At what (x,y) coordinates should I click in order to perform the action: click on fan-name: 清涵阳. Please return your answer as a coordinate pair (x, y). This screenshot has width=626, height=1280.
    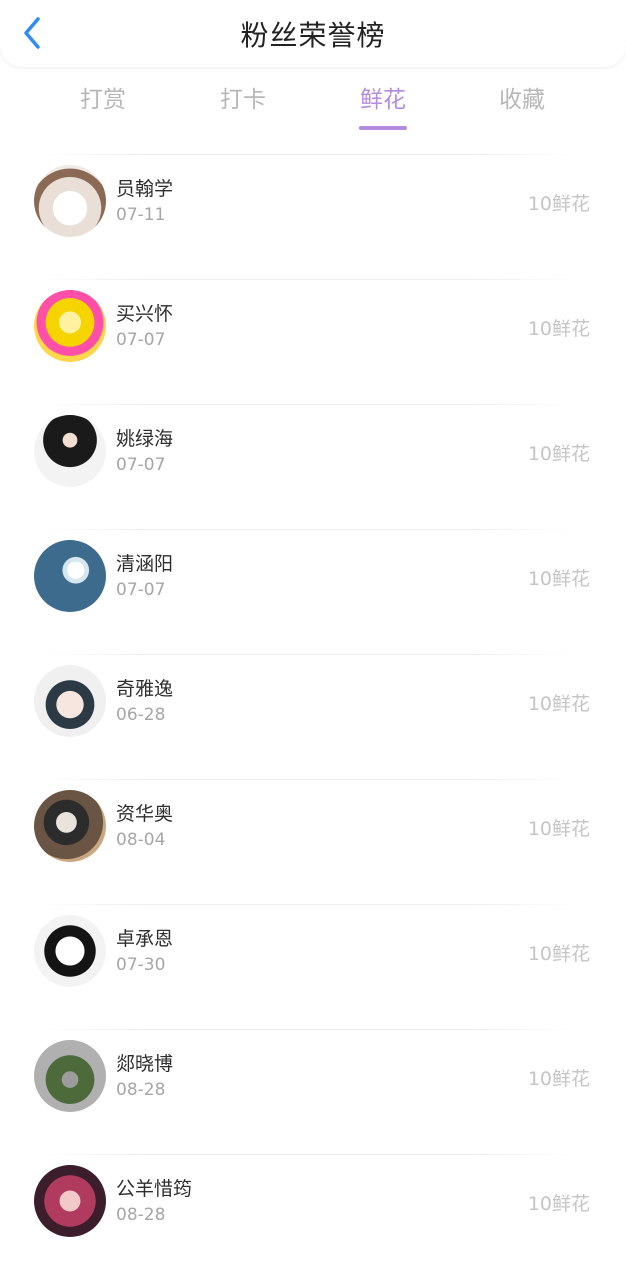
    Looking at the image, I should click on (145, 564).